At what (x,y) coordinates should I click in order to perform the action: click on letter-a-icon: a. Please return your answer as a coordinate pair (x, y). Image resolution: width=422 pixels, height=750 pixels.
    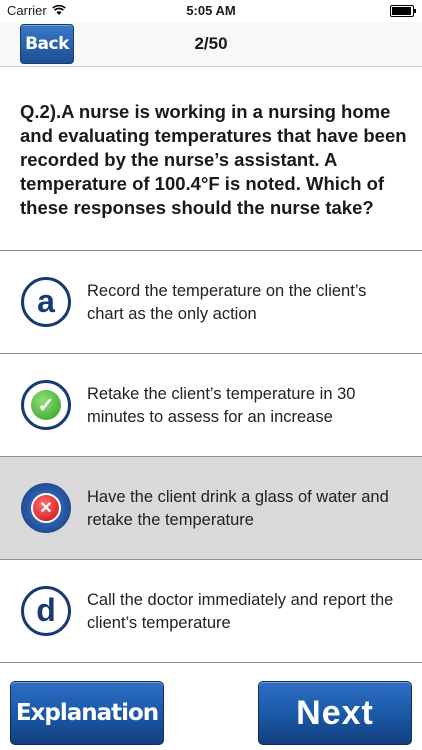
    Looking at the image, I should click on (46, 302).